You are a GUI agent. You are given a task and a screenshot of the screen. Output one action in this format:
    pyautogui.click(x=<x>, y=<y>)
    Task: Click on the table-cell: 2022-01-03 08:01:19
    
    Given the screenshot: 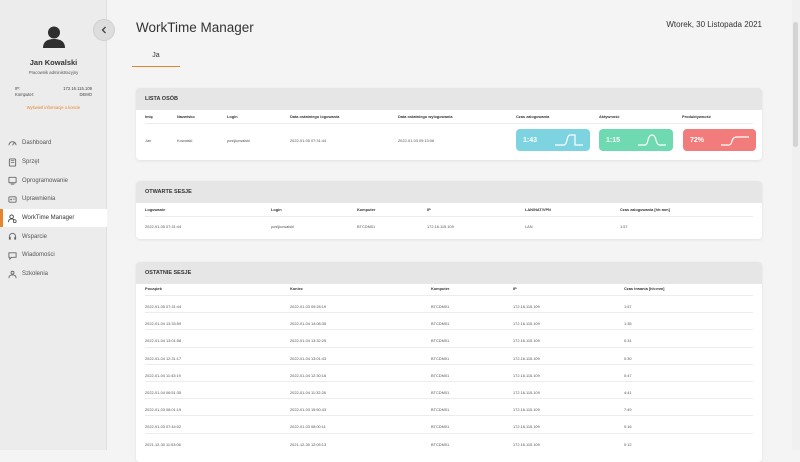 What is the action you would take?
    pyautogui.click(x=163, y=410)
    